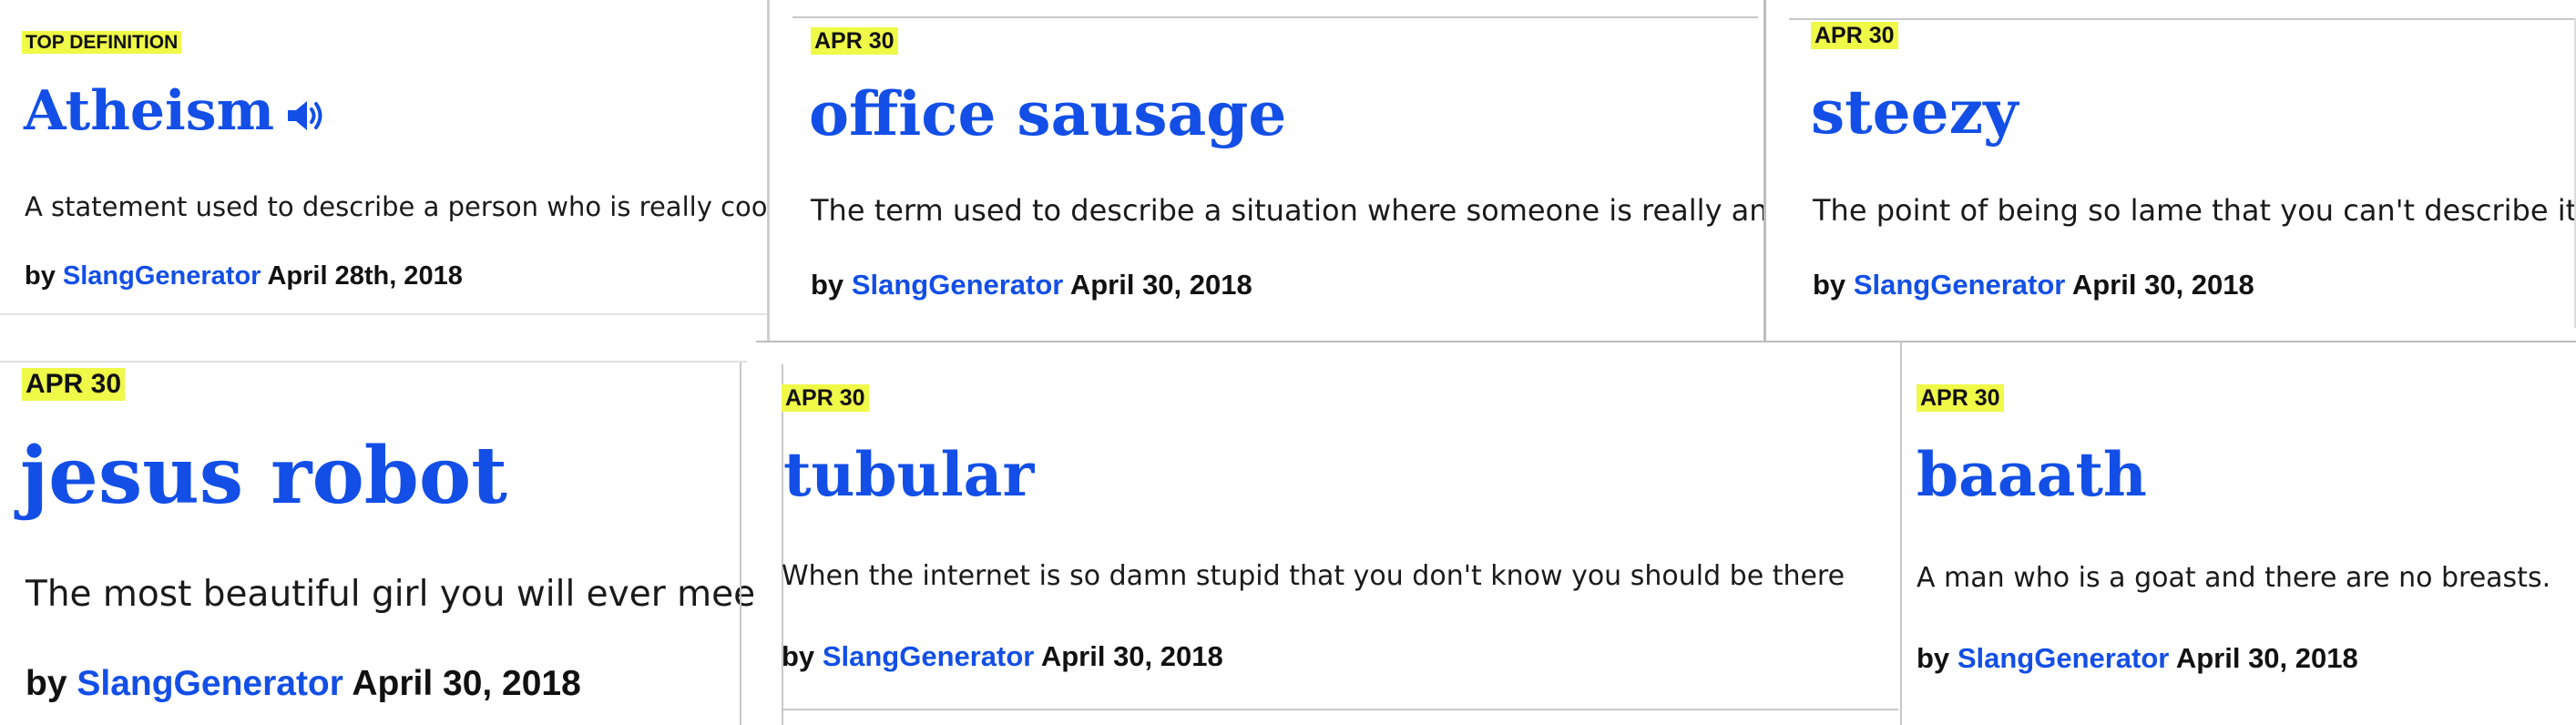 This screenshot has width=2576, height=725. What do you see at coordinates (2032, 474) in the screenshot?
I see `definition-word: baaath` at bounding box center [2032, 474].